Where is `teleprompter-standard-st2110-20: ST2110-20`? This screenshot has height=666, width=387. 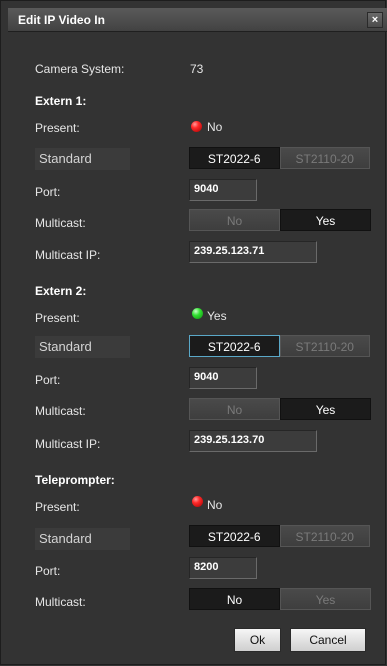
teleprompter-standard-st2110-20: ST2110-20 is located at coordinates (324, 536).